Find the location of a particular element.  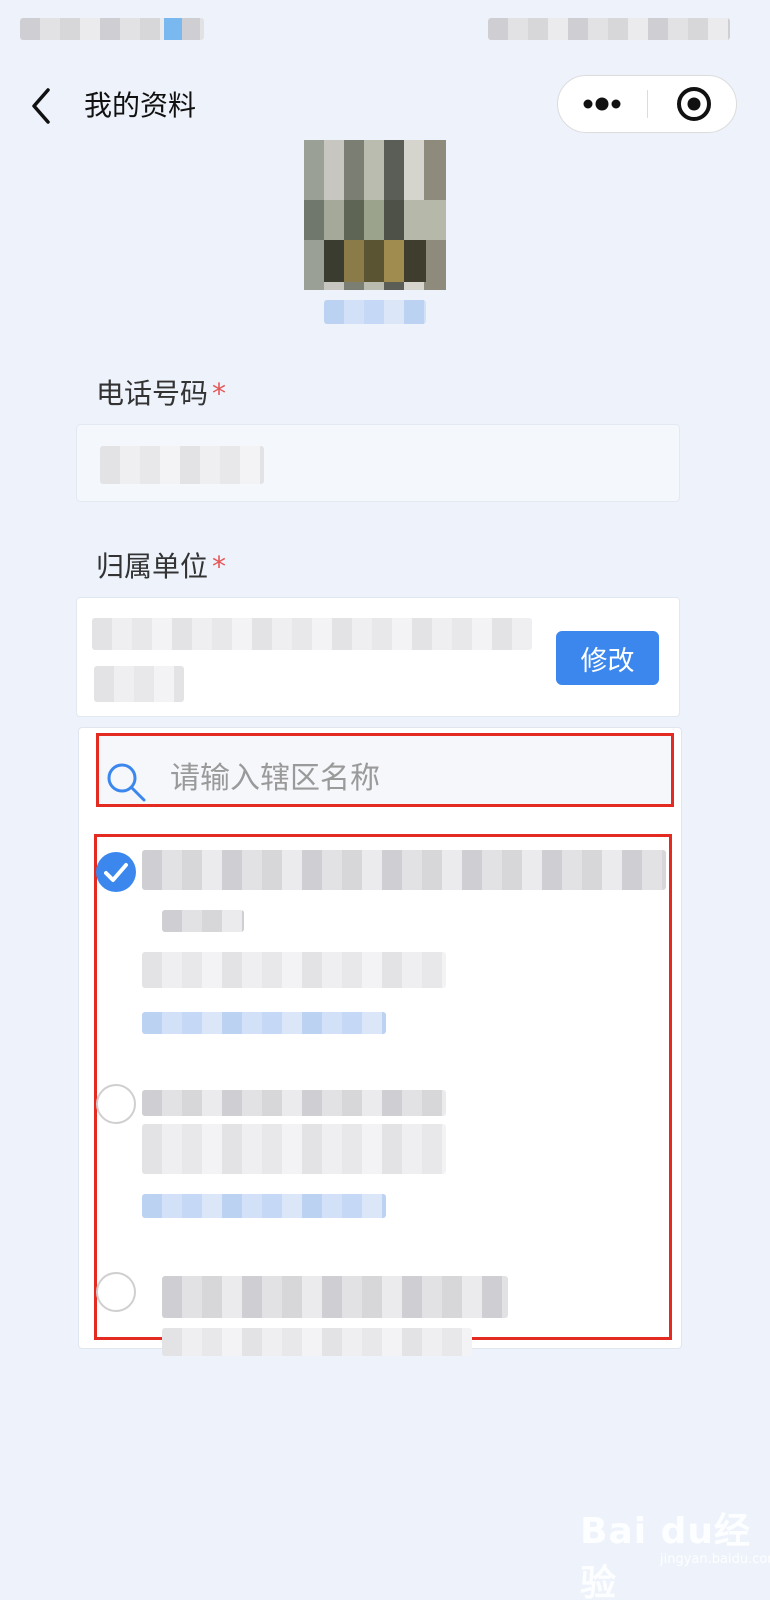

target-close-icon is located at coordinates (694, 104).